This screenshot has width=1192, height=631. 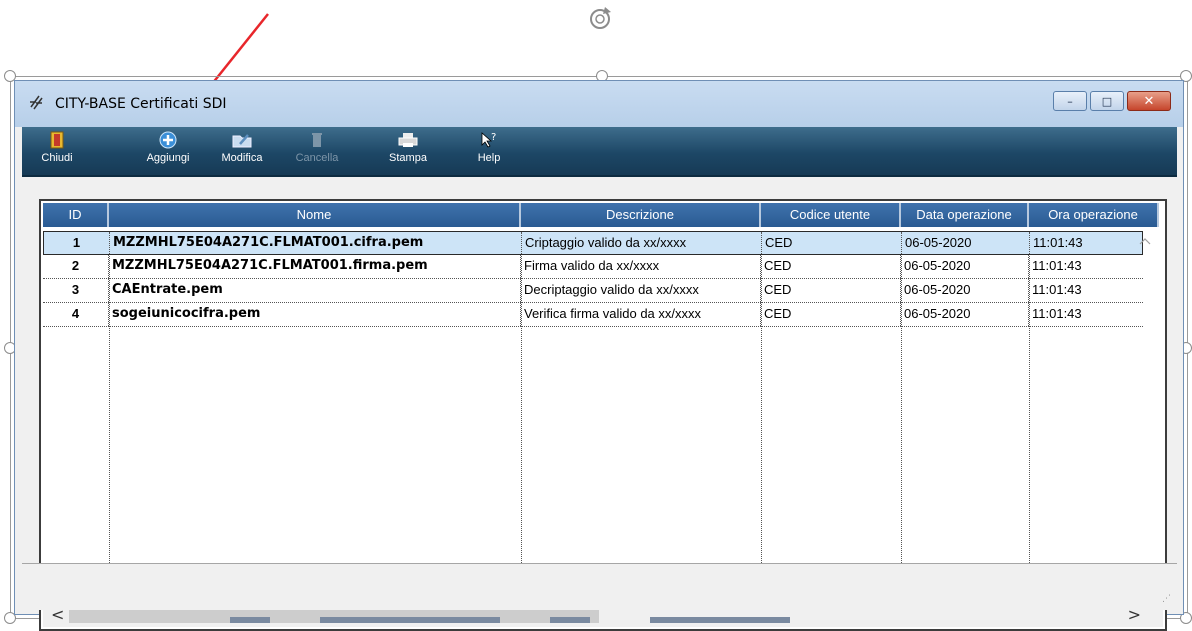 What do you see at coordinates (242, 158) in the screenshot?
I see `modifica-label: Modifica` at bounding box center [242, 158].